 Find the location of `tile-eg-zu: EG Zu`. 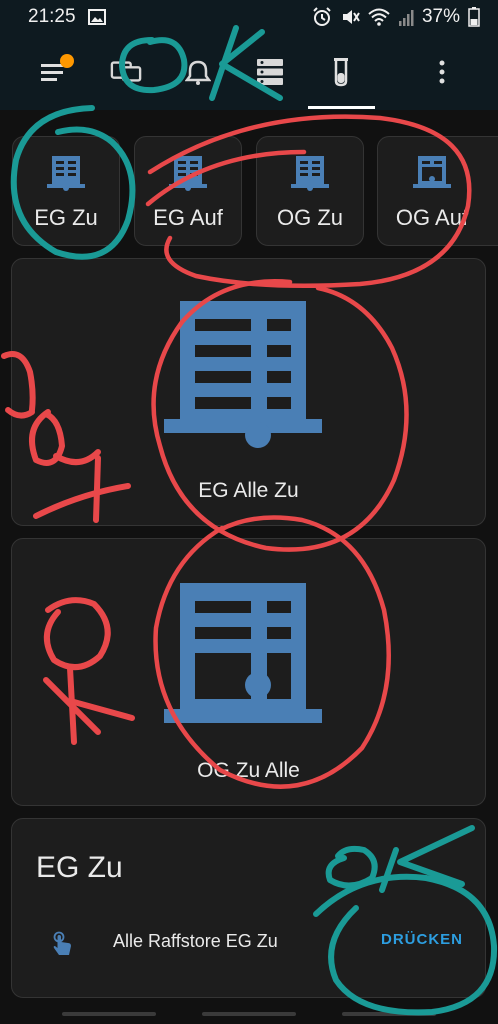

tile-eg-zu: EG Zu is located at coordinates (66, 191).